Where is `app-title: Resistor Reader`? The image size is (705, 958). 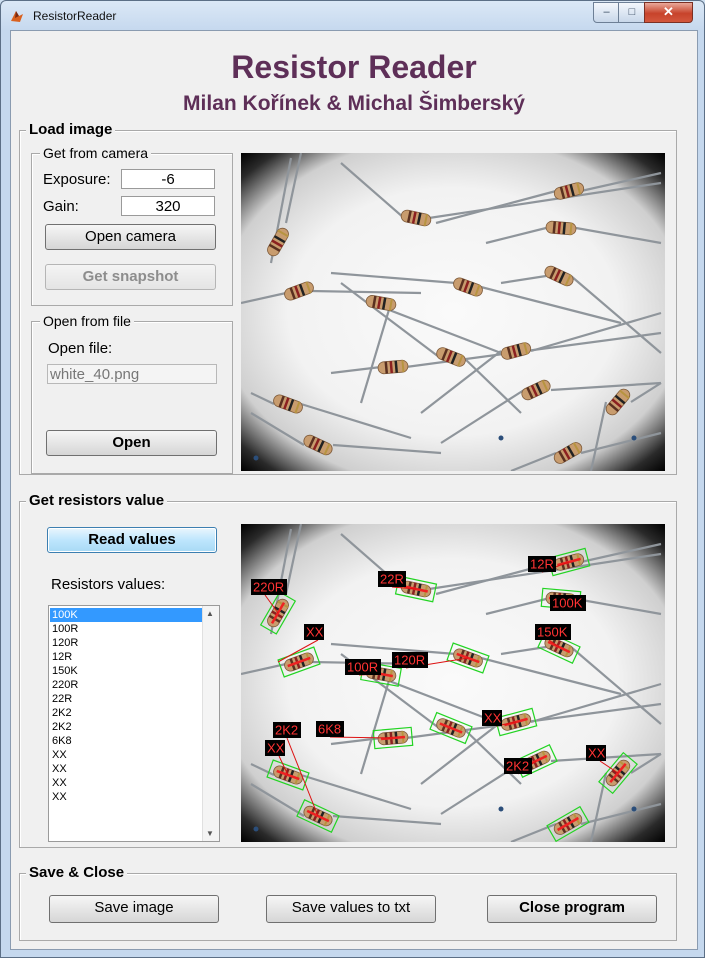
app-title: Resistor Reader is located at coordinates (354, 67).